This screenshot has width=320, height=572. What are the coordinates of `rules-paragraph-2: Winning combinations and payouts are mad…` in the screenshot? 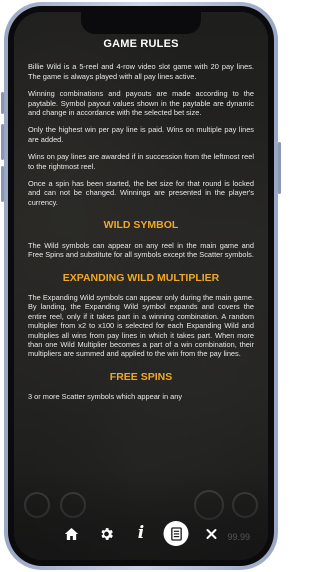 It's located at (141, 103).